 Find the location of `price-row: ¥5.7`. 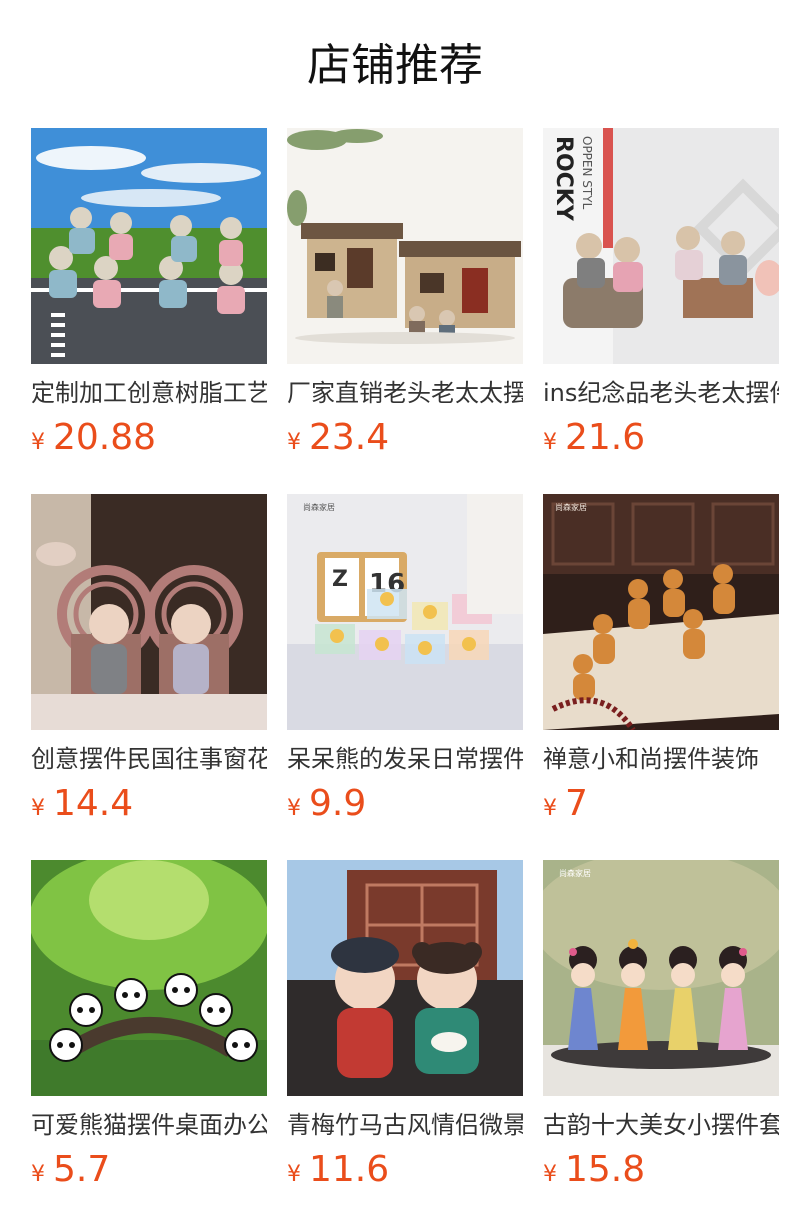

price-row: ¥5.7 is located at coordinates (149, 1170).